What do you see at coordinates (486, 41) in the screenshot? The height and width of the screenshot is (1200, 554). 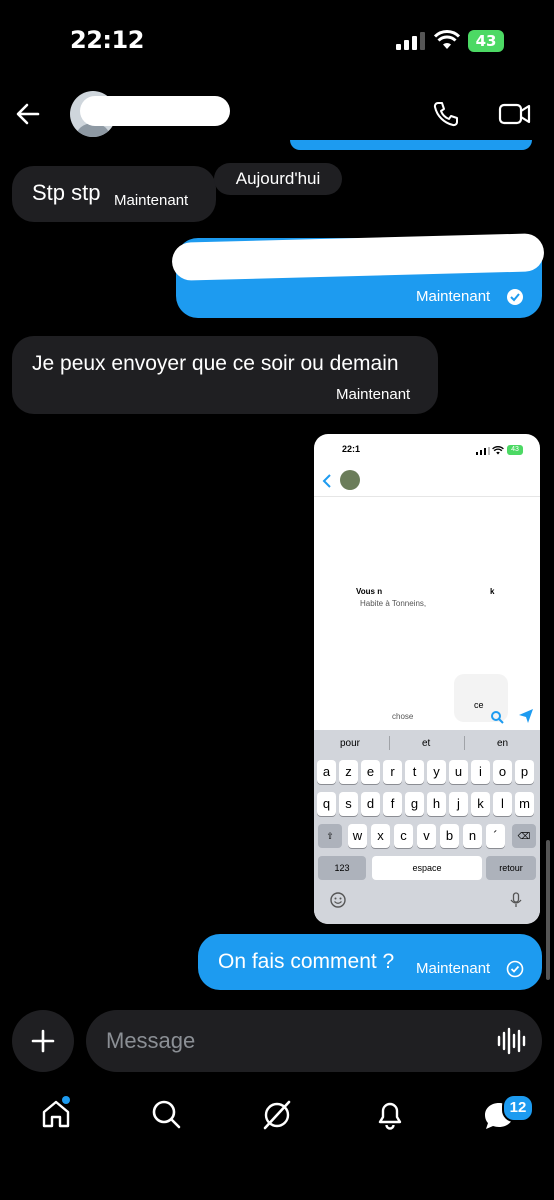 I see `battery-indicator: 43` at bounding box center [486, 41].